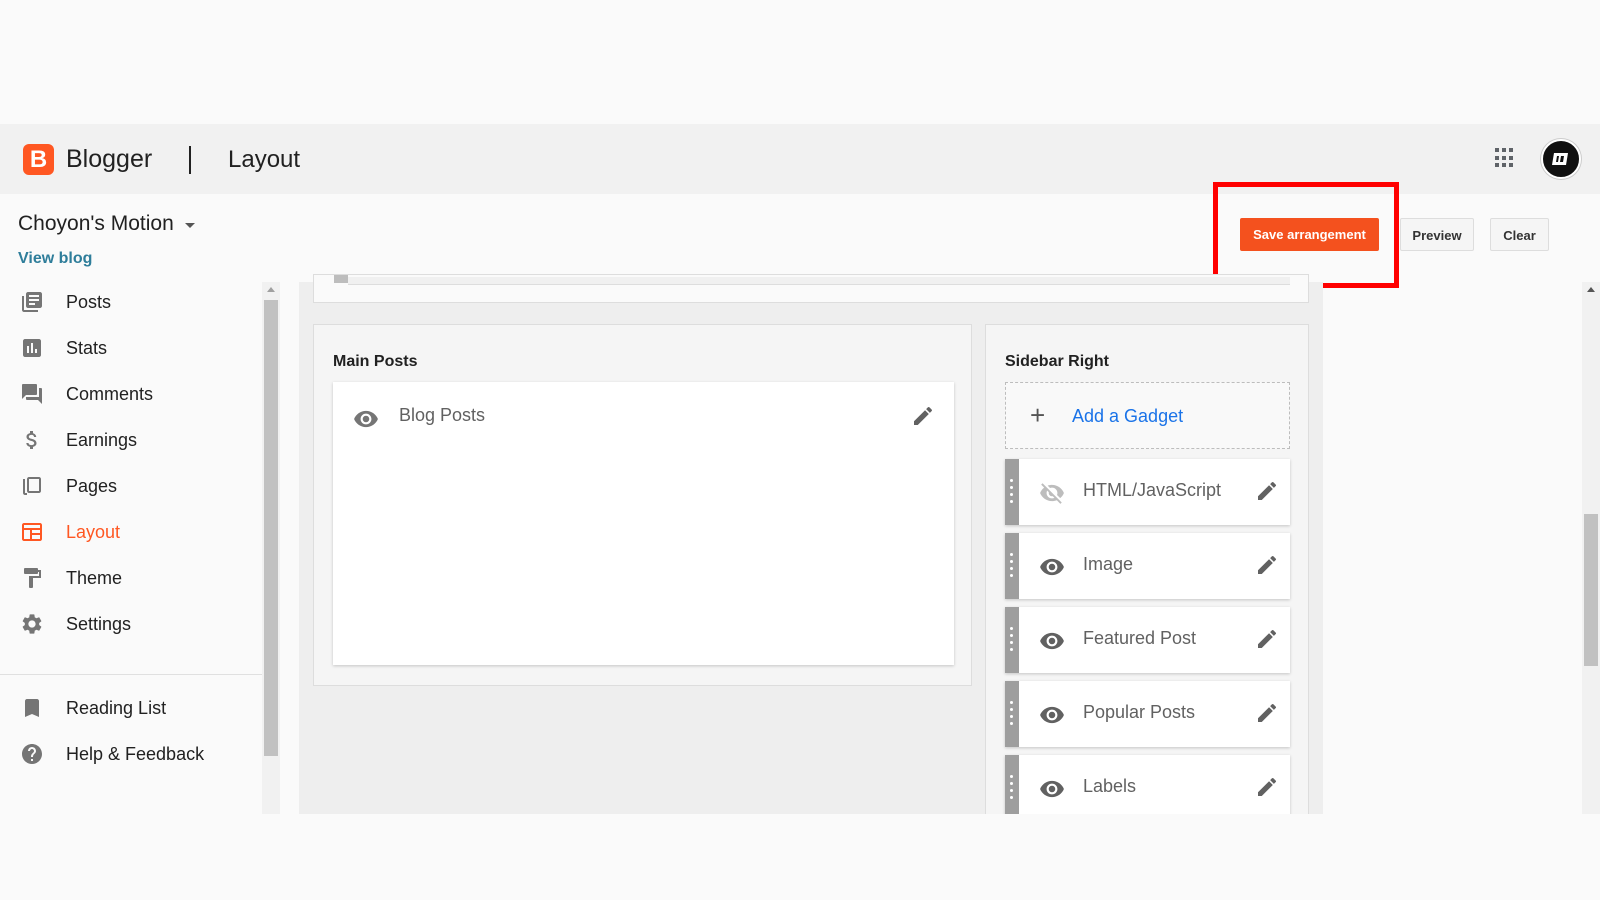  I want to click on logo-letter: B, so click(38, 159).